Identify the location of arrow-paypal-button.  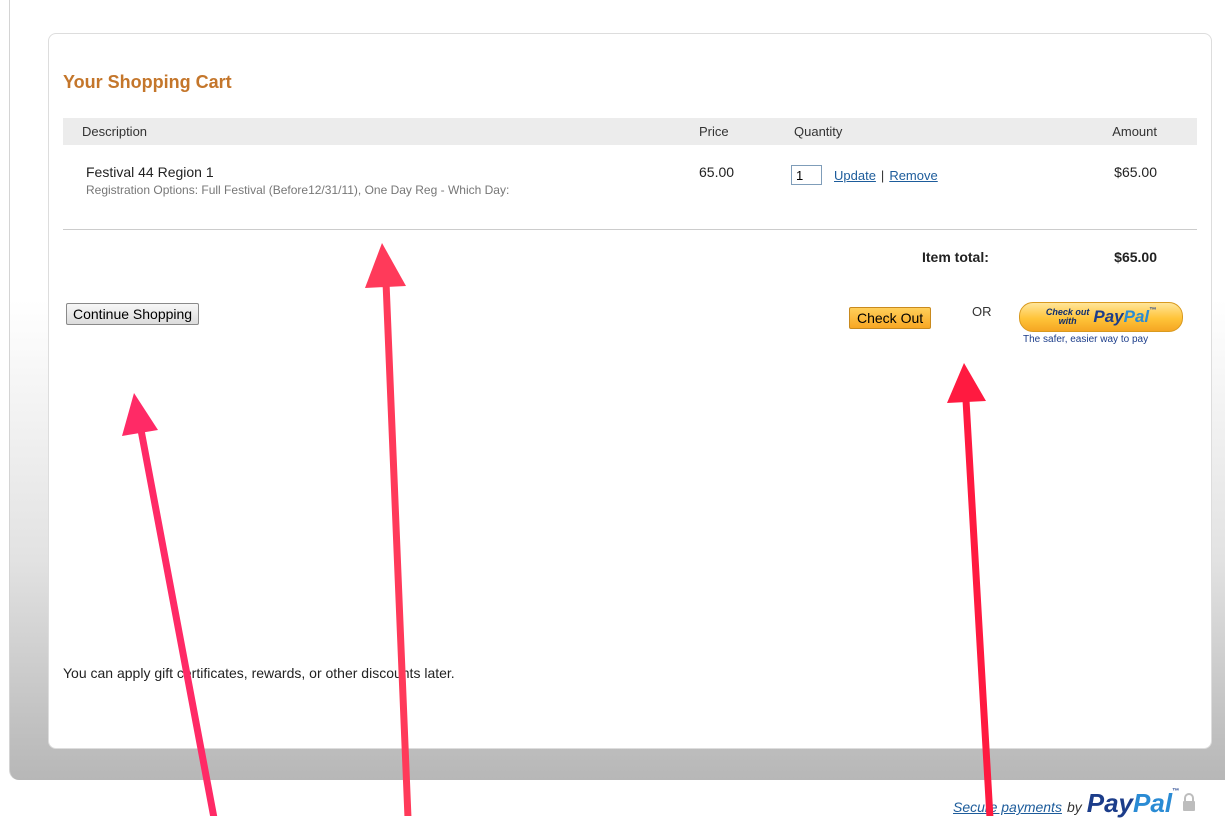
(970, 589).